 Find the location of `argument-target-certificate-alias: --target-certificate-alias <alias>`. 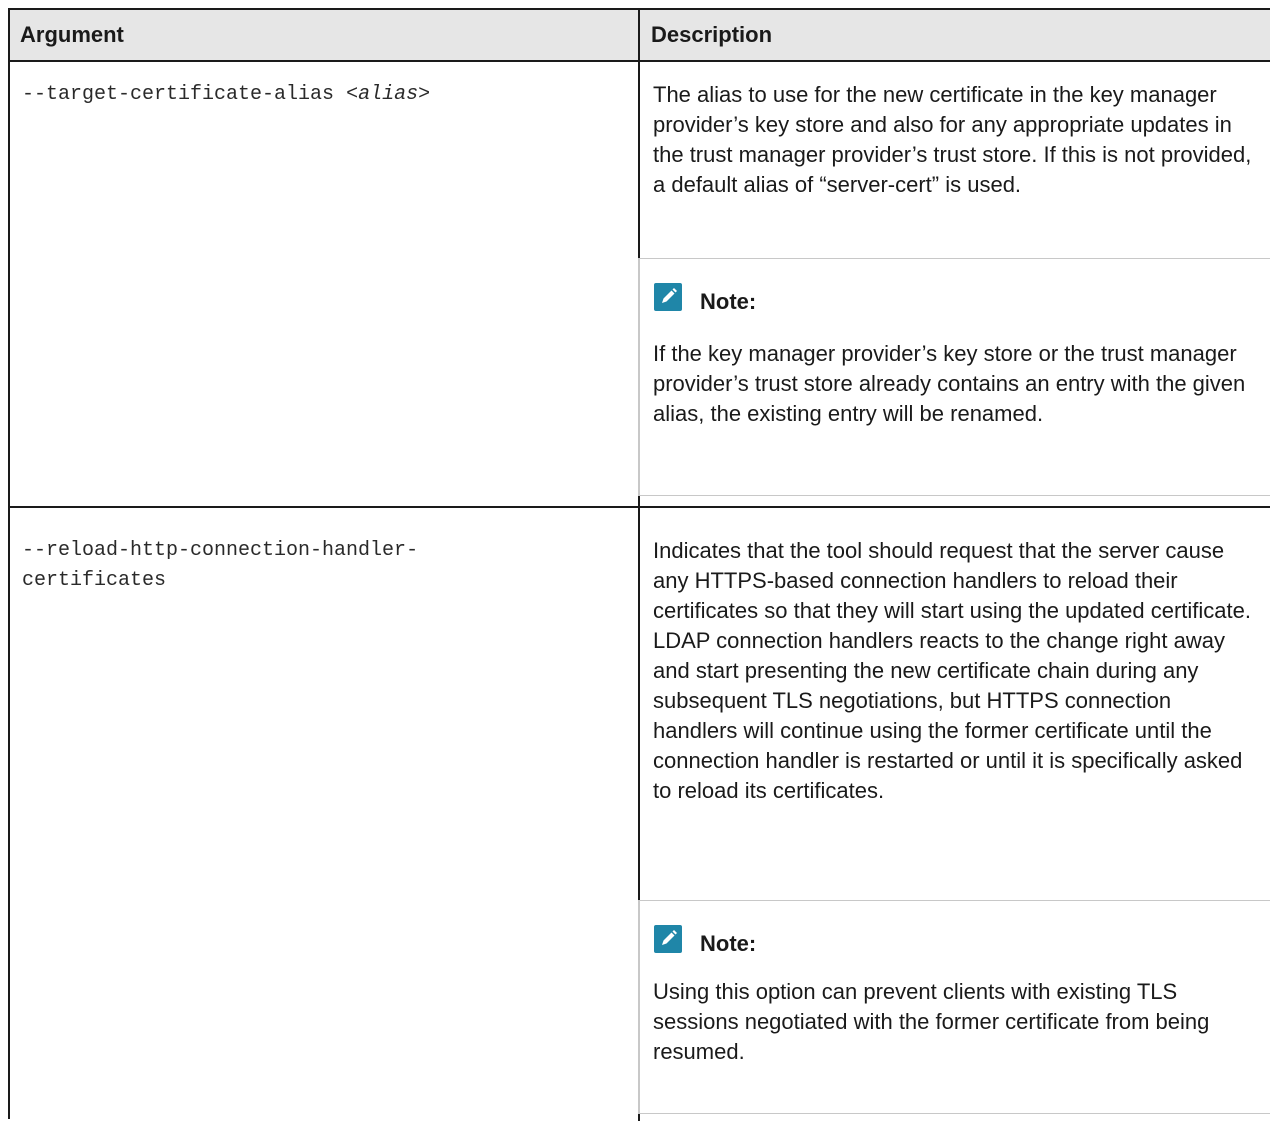

argument-target-certificate-alias: --target-certificate-alias <alias> is located at coordinates (226, 95).